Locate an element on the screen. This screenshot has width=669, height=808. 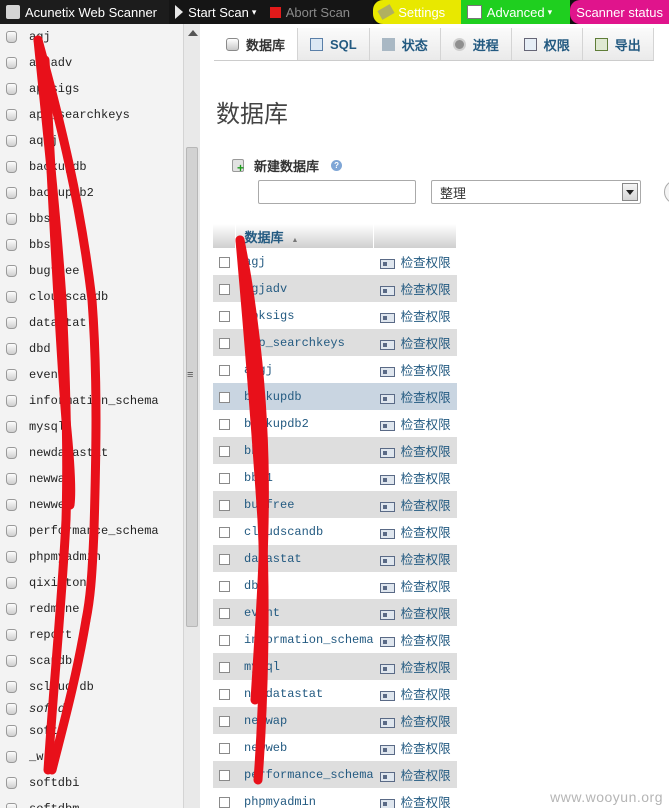
sidebar-item: performance_schema is located at coordinates (91, 531).